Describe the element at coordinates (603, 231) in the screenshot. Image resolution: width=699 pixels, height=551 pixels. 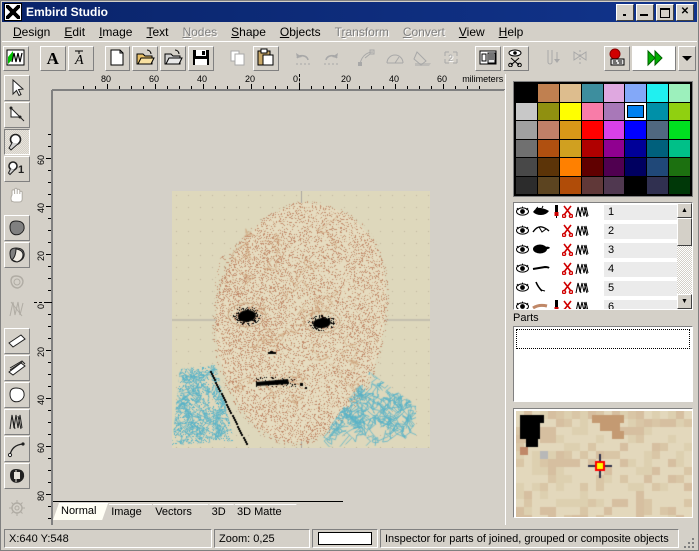
I see `thread-list-row: 2` at that location.